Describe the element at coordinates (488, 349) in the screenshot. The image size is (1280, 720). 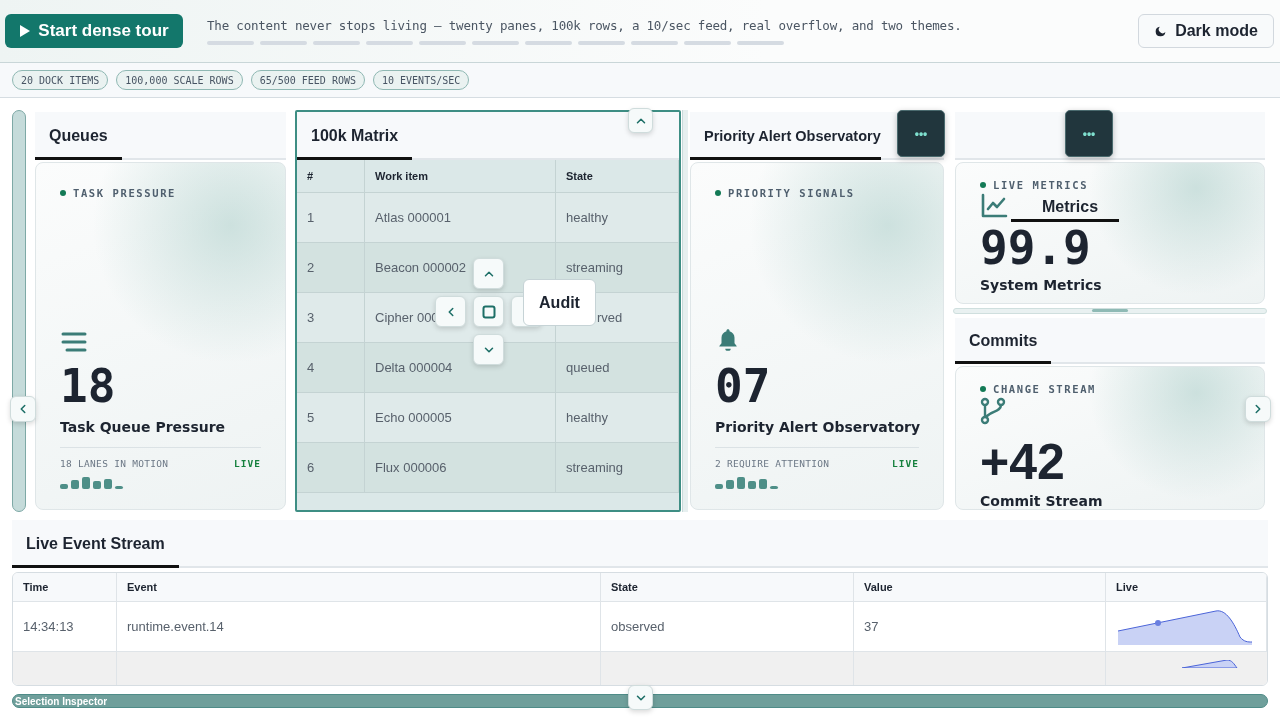
I see `dock-down-button` at that location.